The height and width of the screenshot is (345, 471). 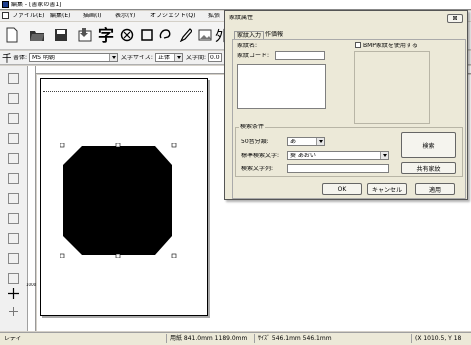 What do you see at coordinates (185, 35) in the screenshot?
I see `brush-tool-icon` at bounding box center [185, 35].